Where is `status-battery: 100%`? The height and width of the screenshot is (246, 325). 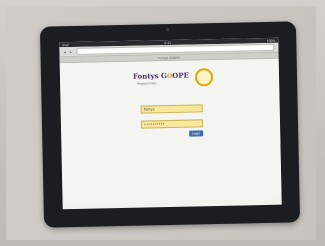 status-battery: 100% is located at coordinates (271, 40).